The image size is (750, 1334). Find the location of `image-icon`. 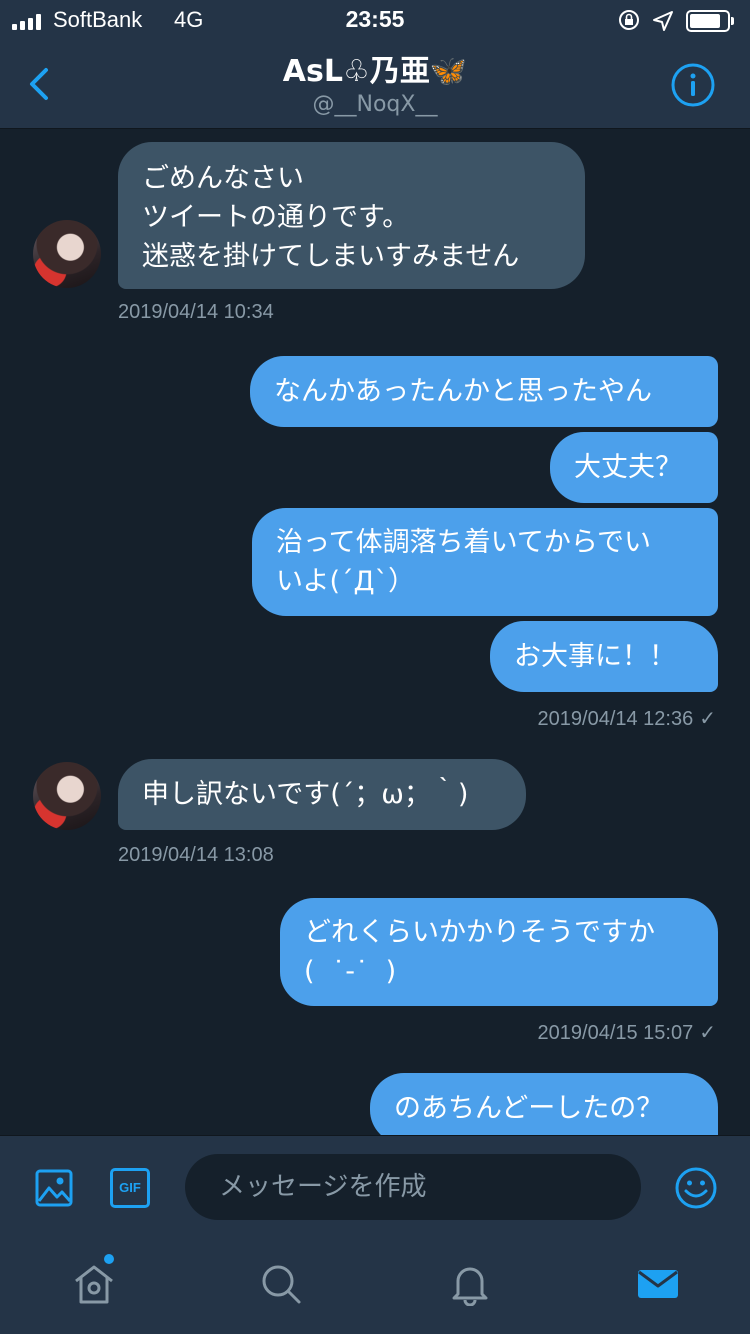

image-icon is located at coordinates (54, 1188).